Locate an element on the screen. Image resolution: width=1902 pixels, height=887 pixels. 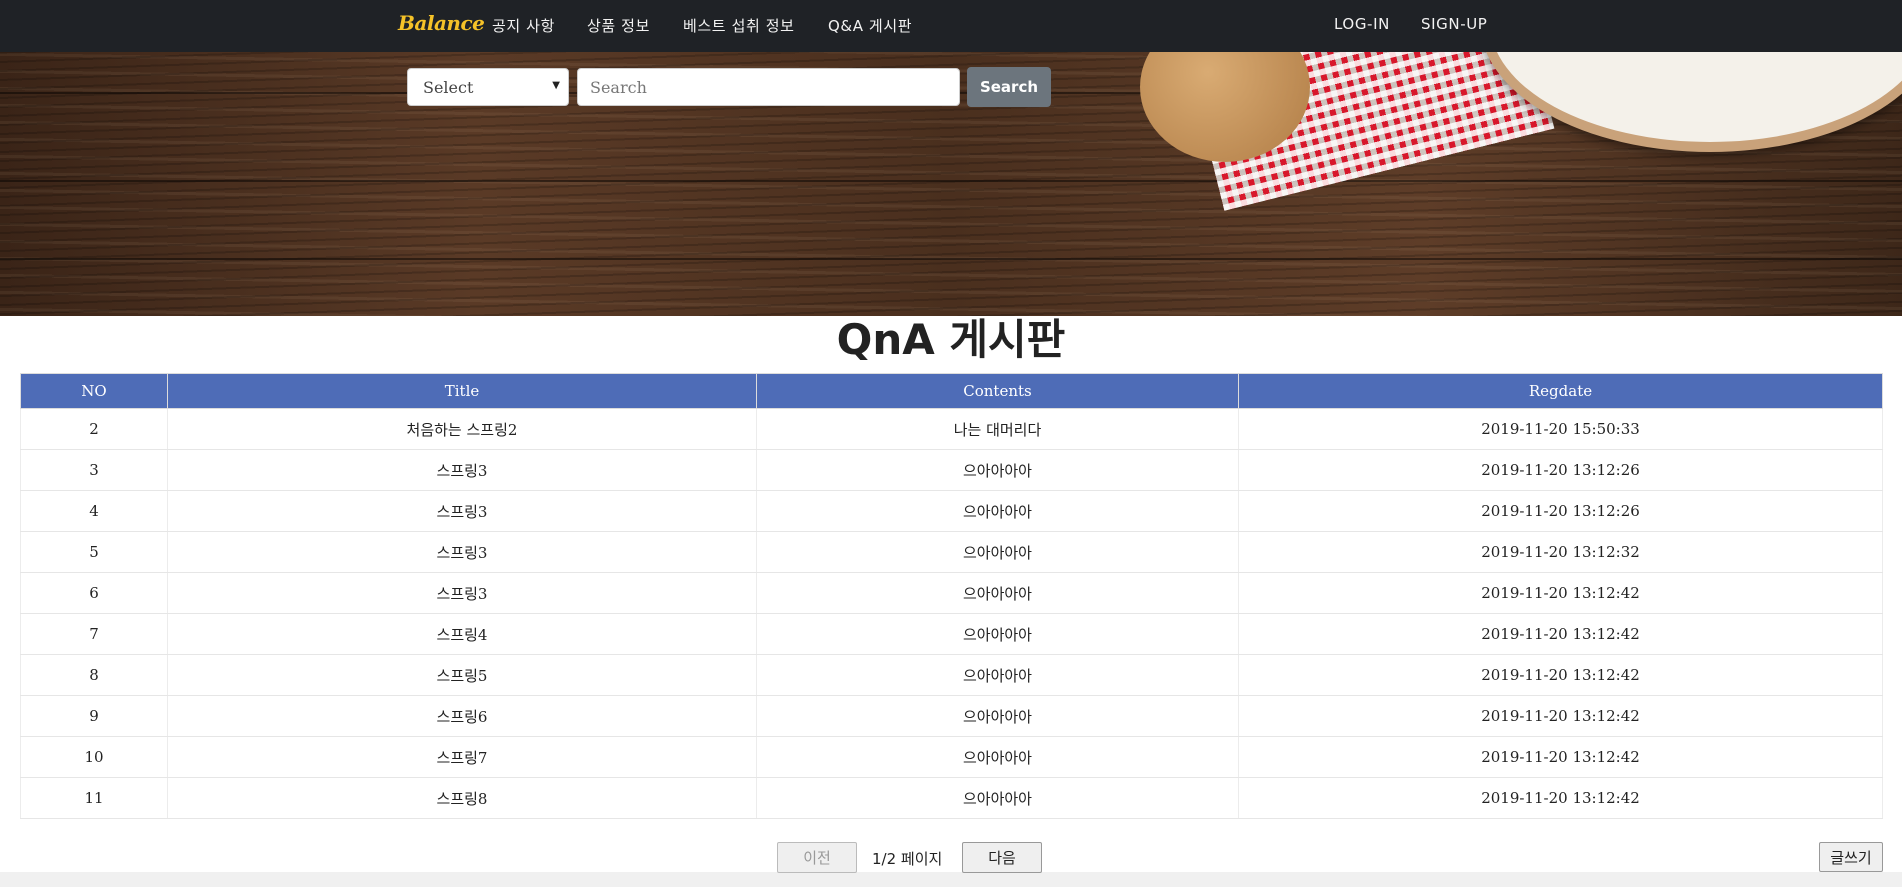
cell-no: 7 is located at coordinates (94, 634).